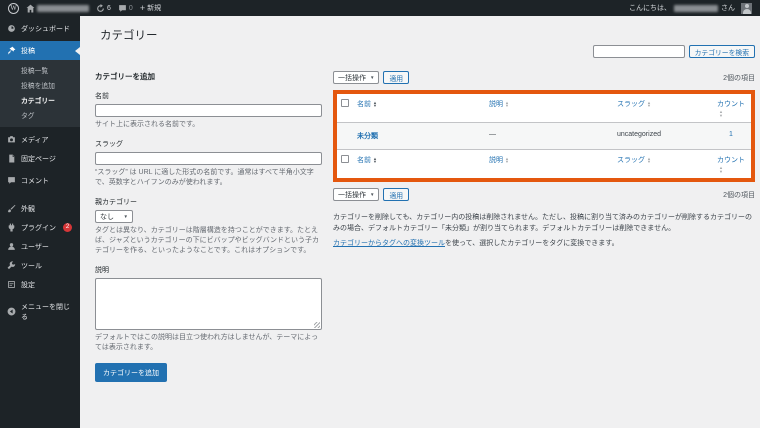 The image size is (760, 428). I want to click on category-to-tag-converter-link: カテゴリーからタグへの変換ツール, so click(389, 243).